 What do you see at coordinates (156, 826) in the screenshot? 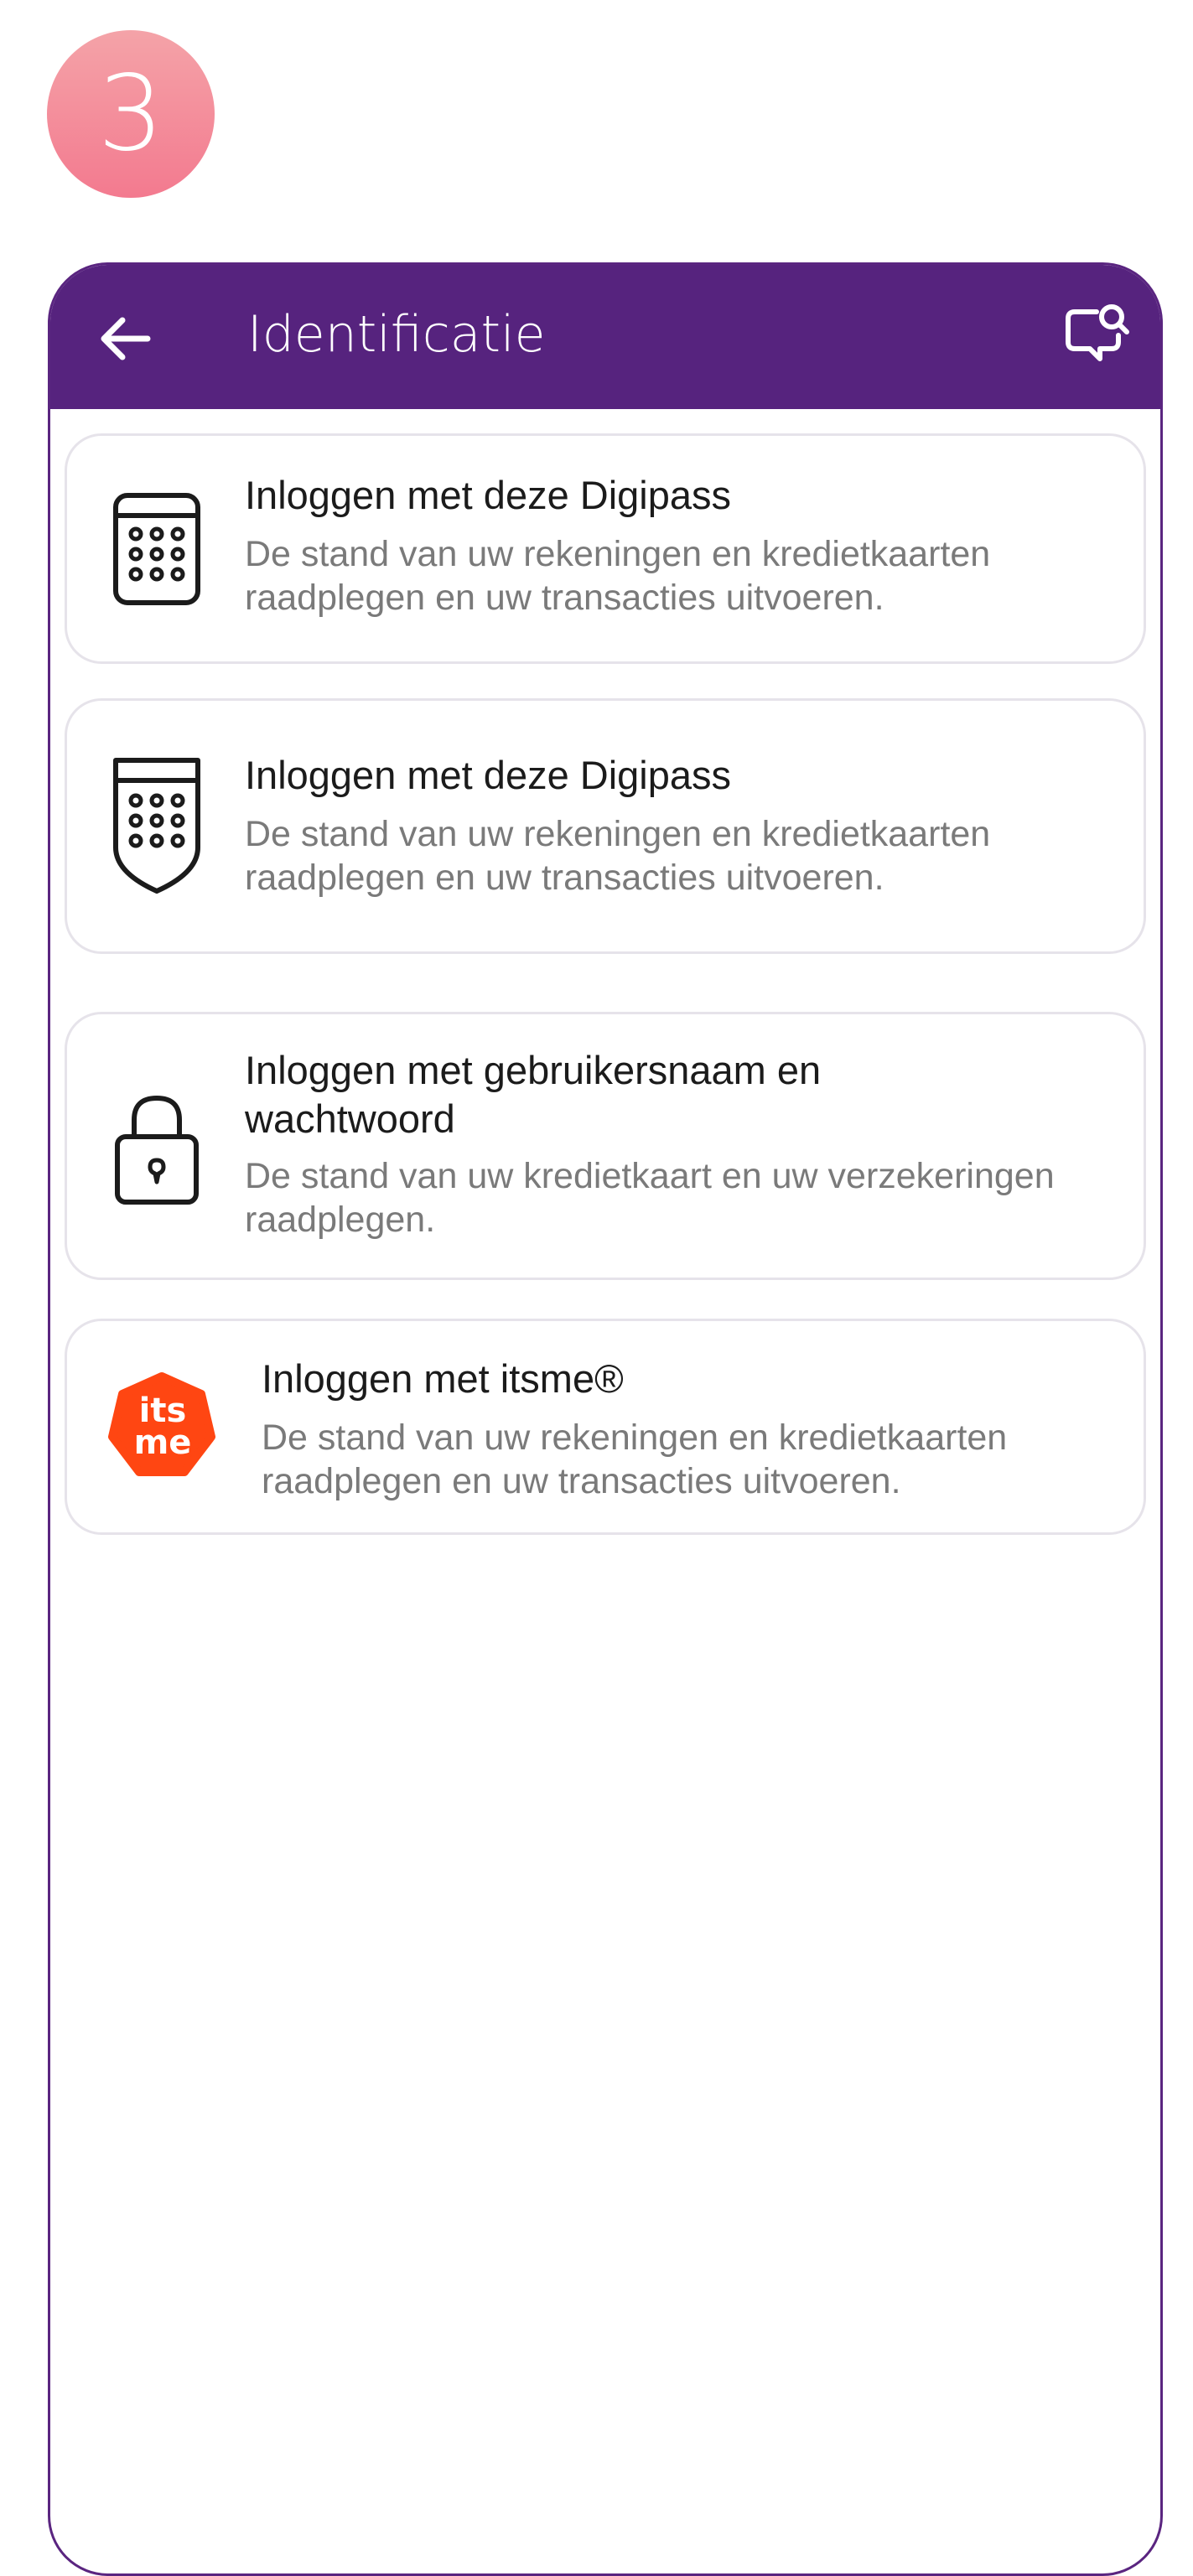
I see `digipass-shield-icon` at bounding box center [156, 826].